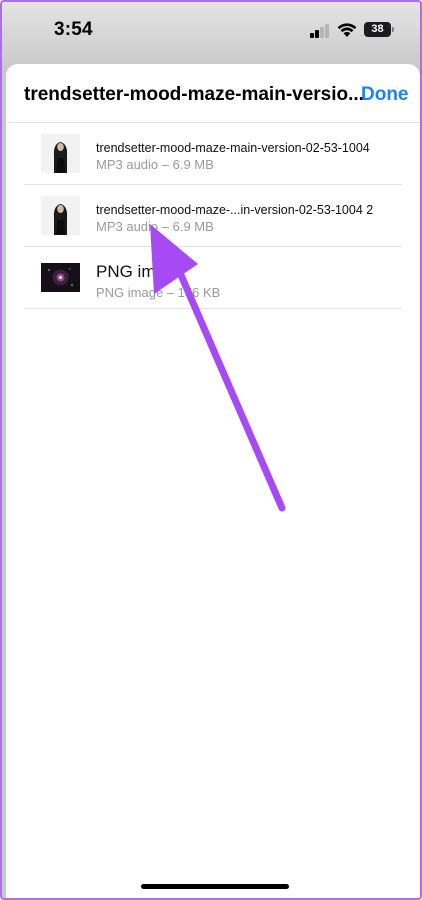 The image size is (422, 900). I want to click on signal-icon, so click(320, 31).